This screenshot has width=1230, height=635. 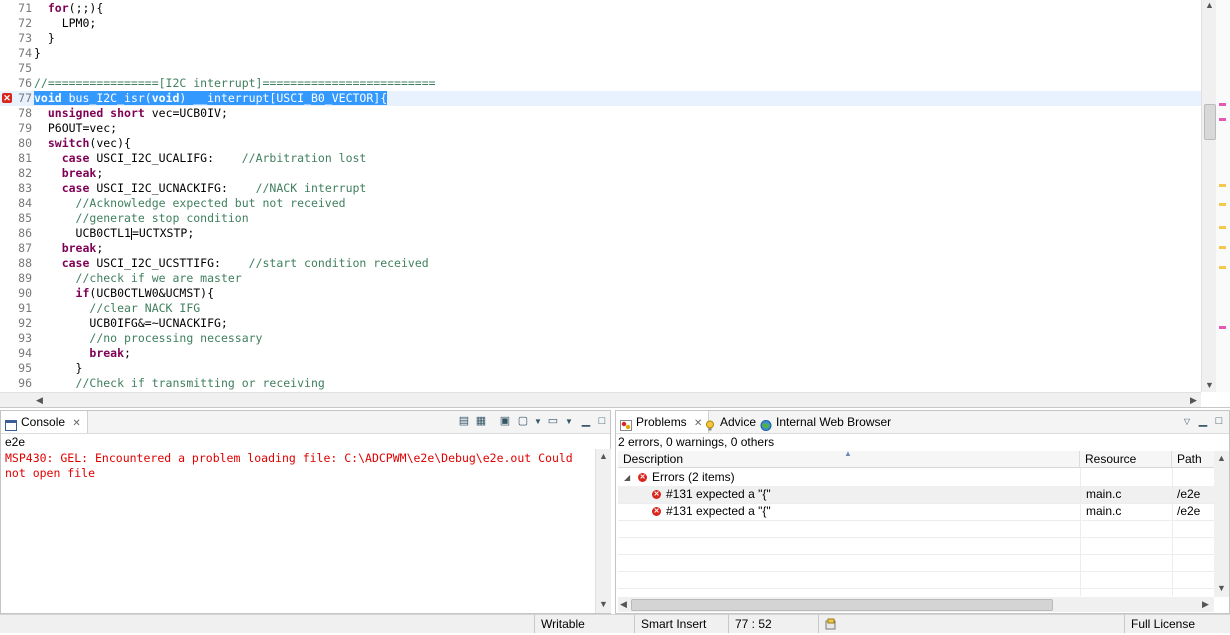 What do you see at coordinates (464, 421) in the screenshot?
I see `clear-console-icon: ▤` at bounding box center [464, 421].